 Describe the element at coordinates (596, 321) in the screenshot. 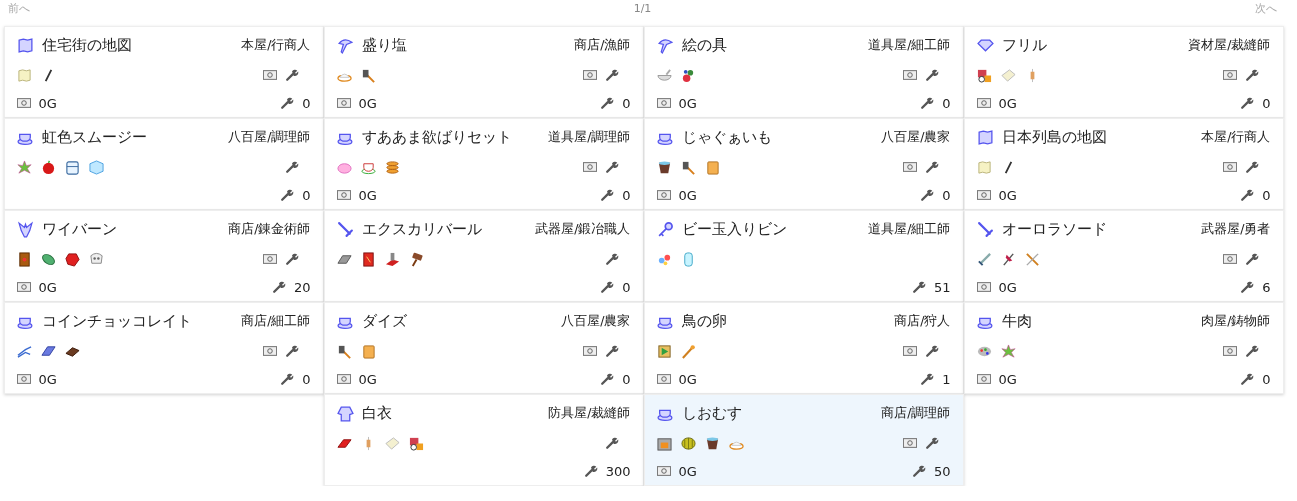

I see `shop-label: 八百屋/農家` at that location.